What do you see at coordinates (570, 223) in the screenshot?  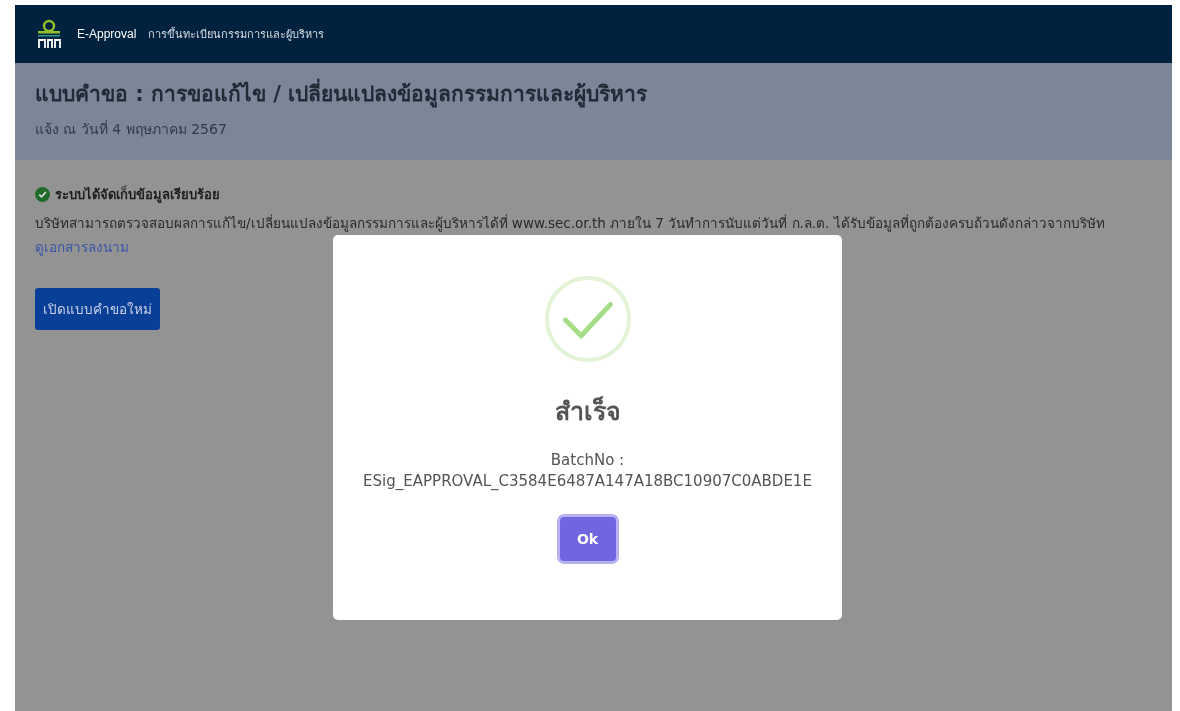 I see `notice-text: บริษัทสามารถตรวจสอบผลการแก้ไข/เปลี่ยนแปลงข้อมูลกรรมการและผู้บริหารได้ที่ www.sec.or.th ภายใน 7 วันทำการนับแต่วันที่ ก.ล.ต. ได้รับข้อมูลที่ถูกต้องครบถ้วนดังกล่าวจากบริษัท` at bounding box center [570, 223].